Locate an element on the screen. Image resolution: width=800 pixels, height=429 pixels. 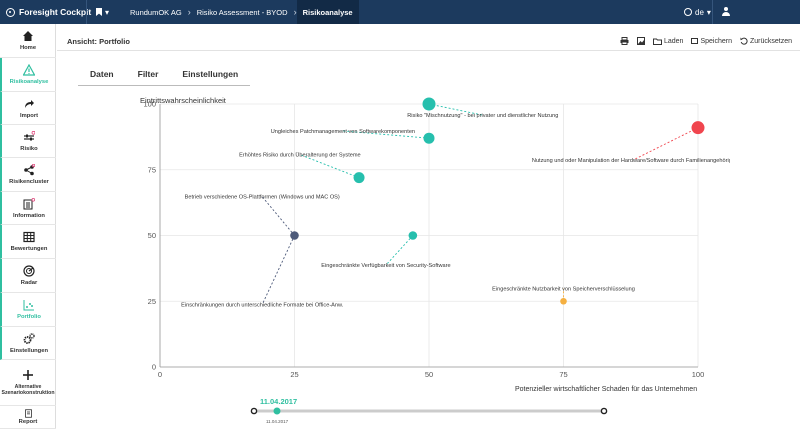
sidebar-item-risikencluster: Risikencluster is located at coordinates (28, 175).